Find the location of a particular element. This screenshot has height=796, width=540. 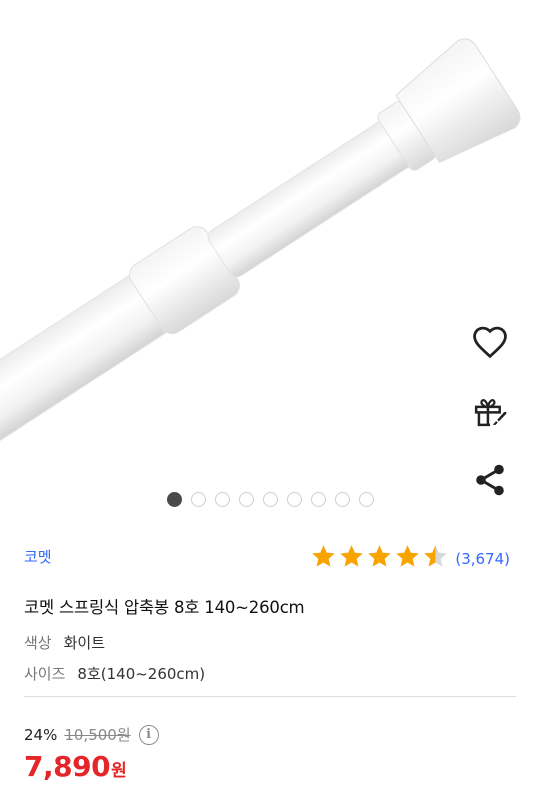

option-size: 사이즈 8호(140~260cm) is located at coordinates (114, 673).